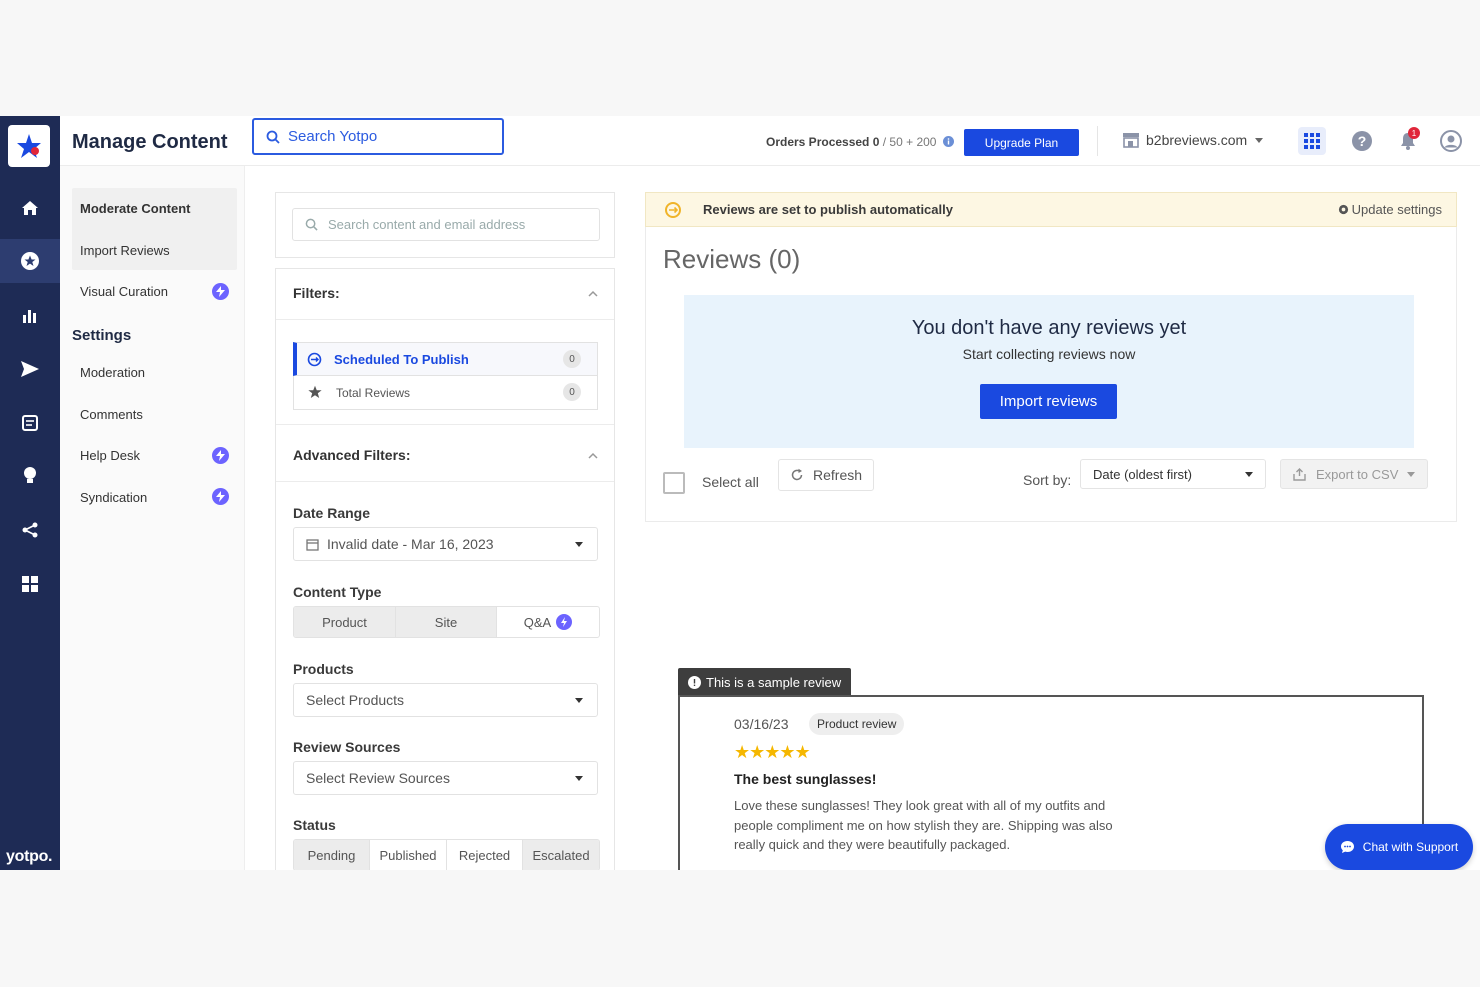  Describe the element at coordinates (125, 250) in the screenshot. I see `nav-item-import-reviews: Import Reviews` at that location.